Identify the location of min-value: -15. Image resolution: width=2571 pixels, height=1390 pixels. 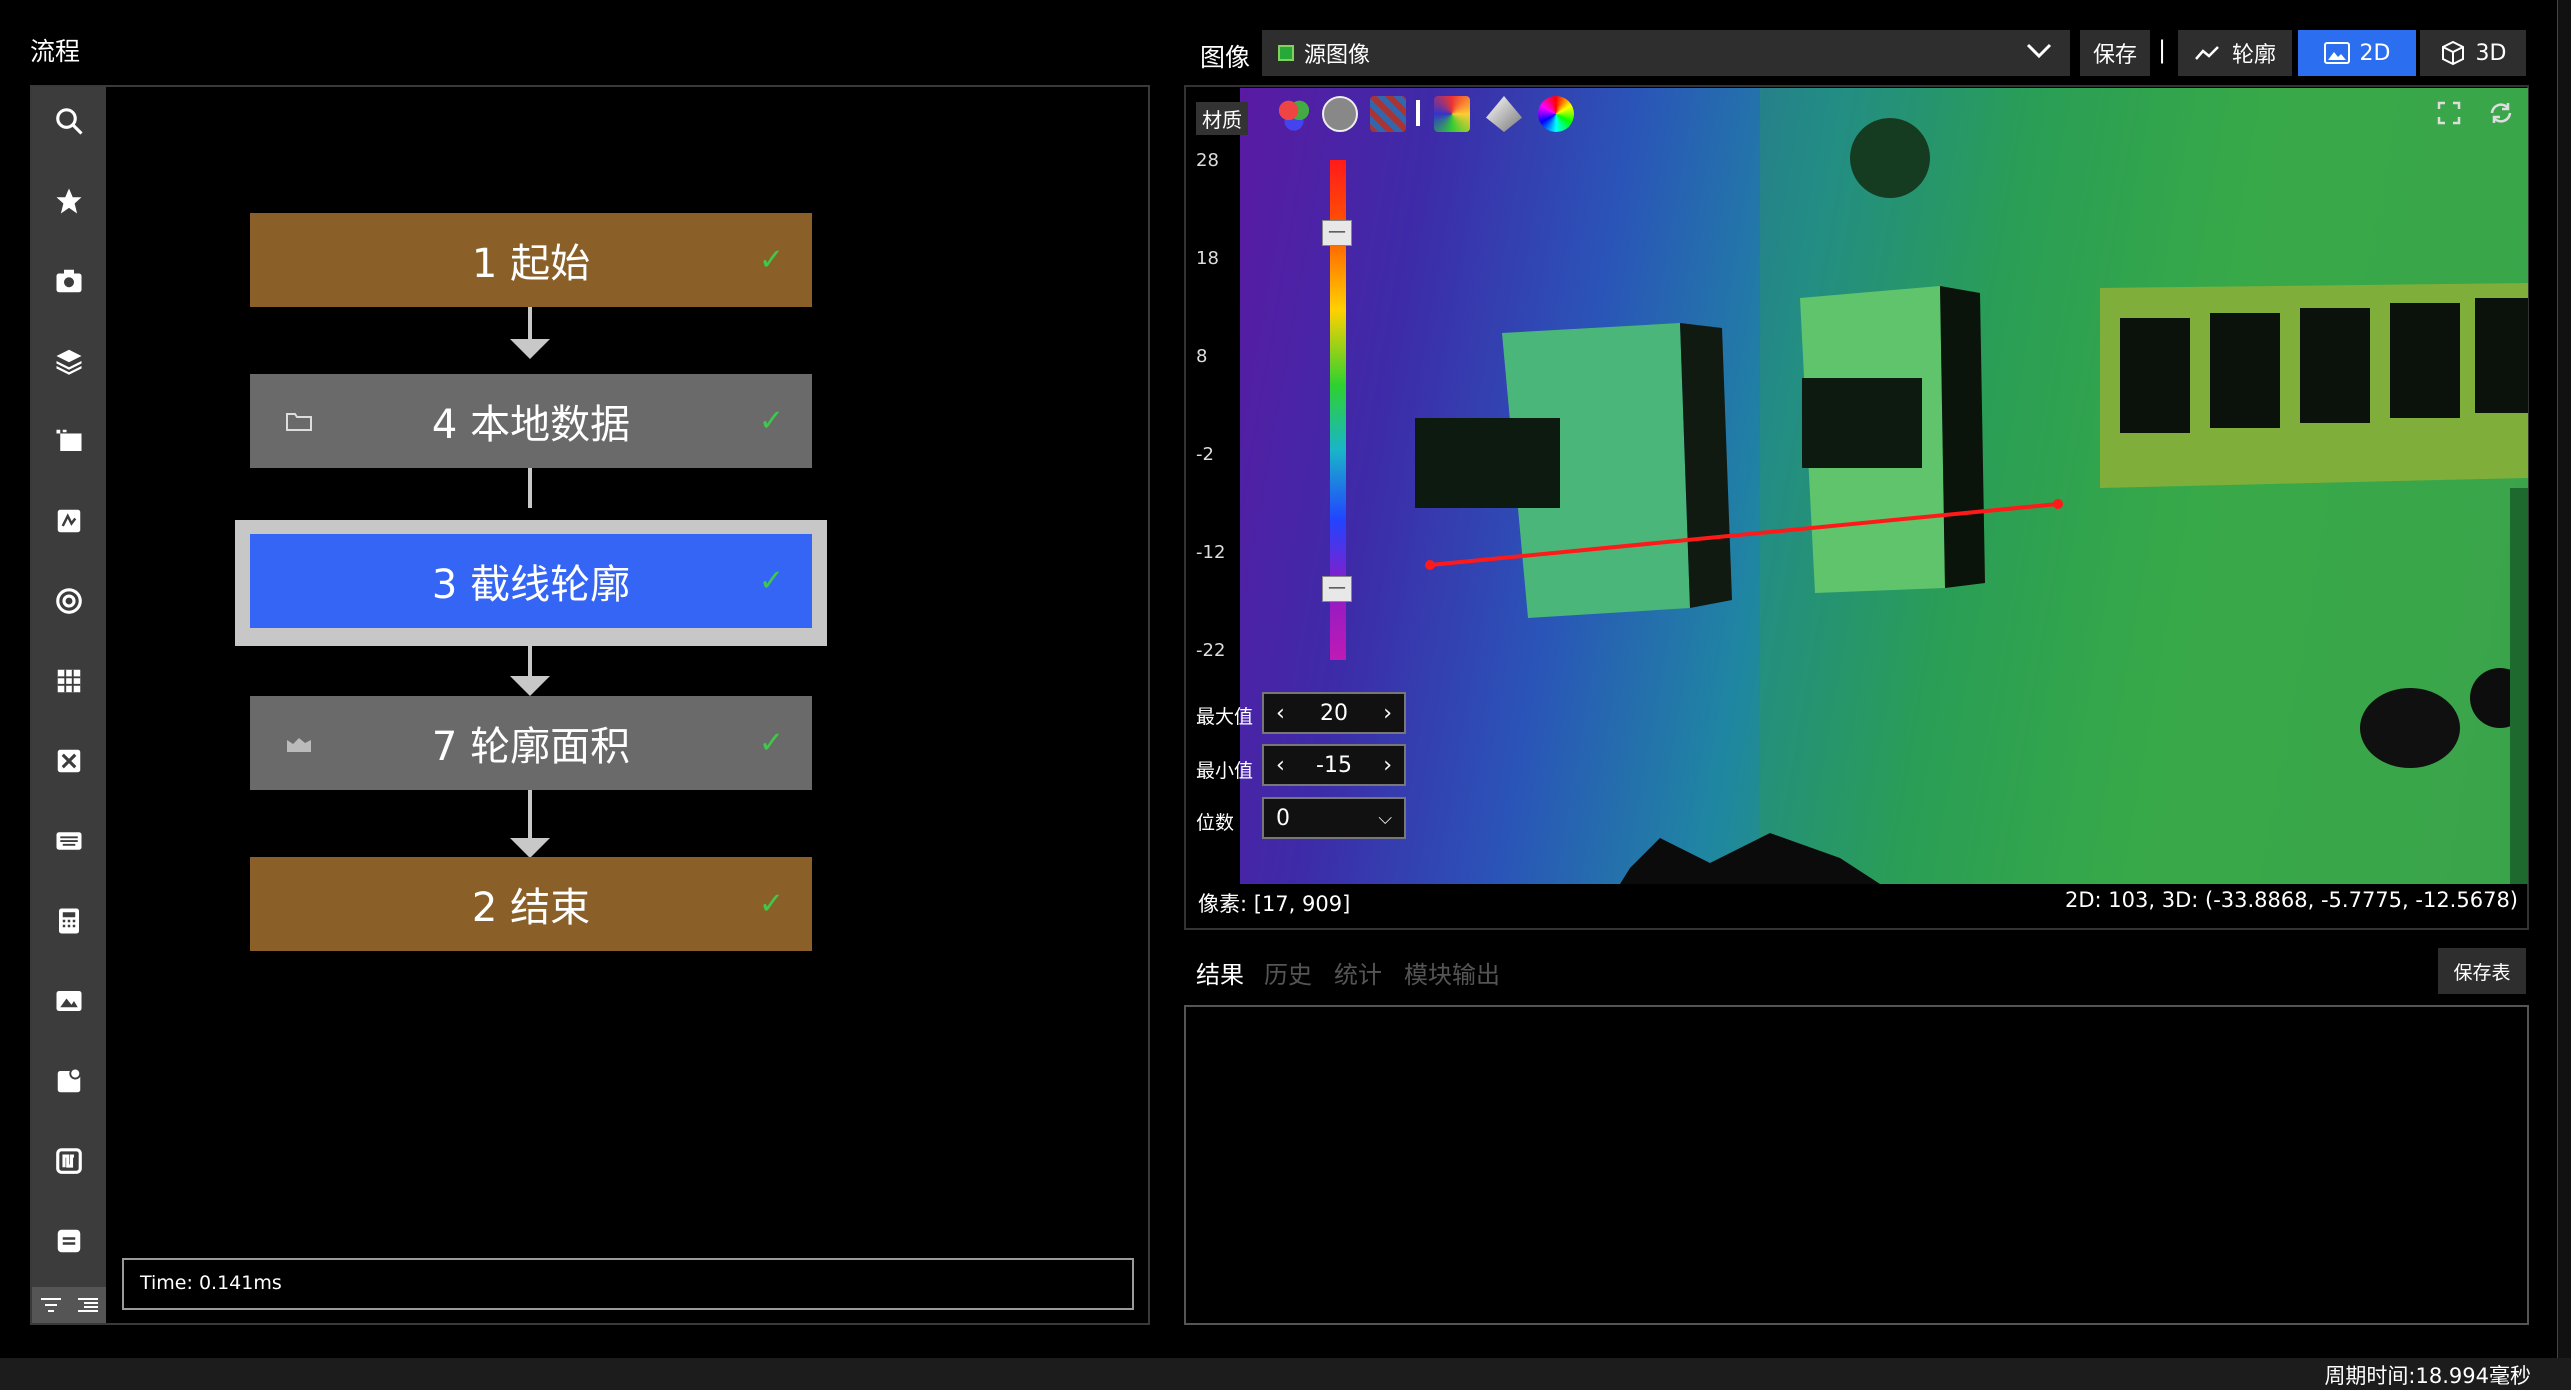
(1334, 765).